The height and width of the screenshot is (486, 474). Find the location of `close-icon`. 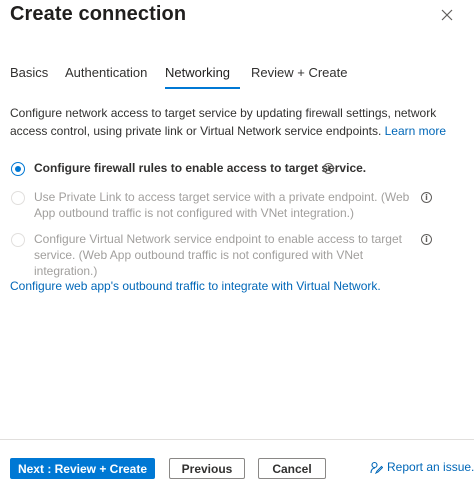

close-icon is located at coordinates (447, 15).